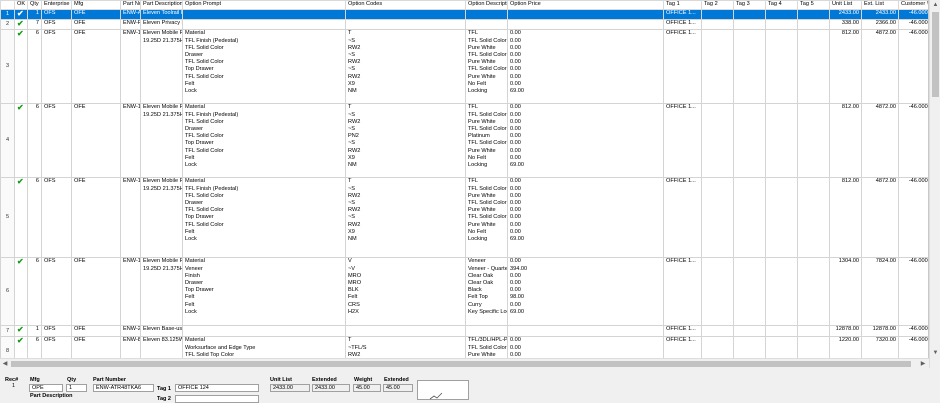  I want to click on vertical-scroll-thumb, so click(935, 54).